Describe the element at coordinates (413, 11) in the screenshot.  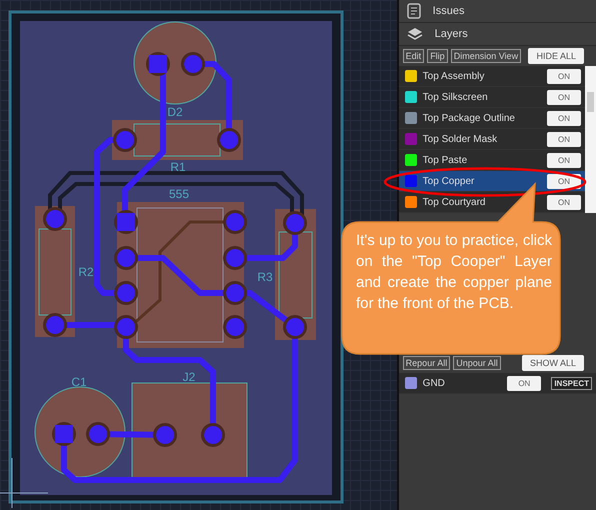
I see `document-icon` at that location.